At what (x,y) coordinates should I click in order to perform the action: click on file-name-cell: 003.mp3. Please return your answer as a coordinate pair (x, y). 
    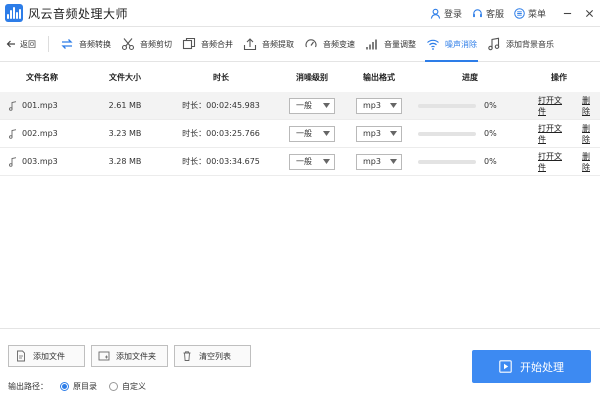
    Looking at the image, I should click on (42, 161).